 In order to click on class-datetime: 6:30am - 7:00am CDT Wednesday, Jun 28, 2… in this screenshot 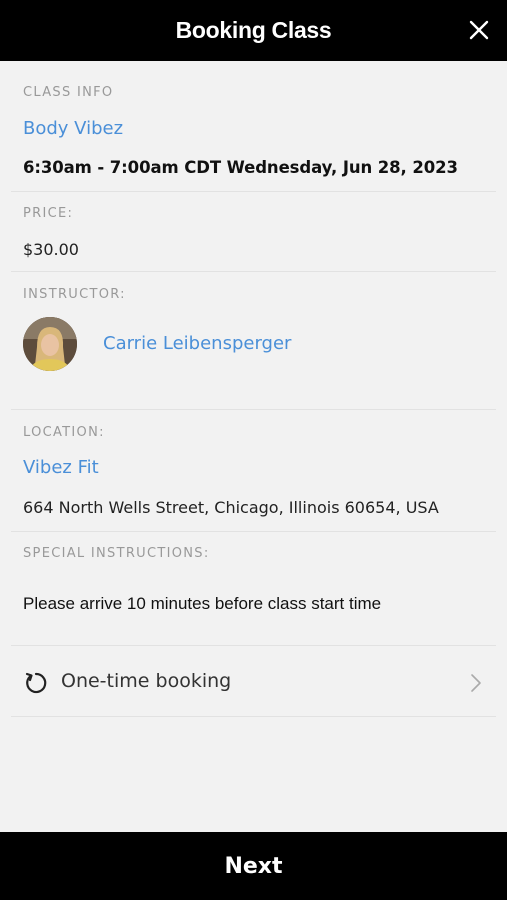, I will do `click(240, 167)`.